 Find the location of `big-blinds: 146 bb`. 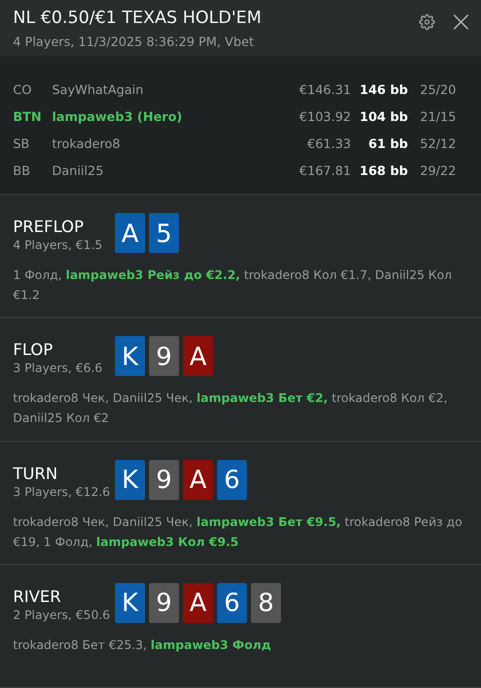

big-blinds: 146 bb is located at coordinates (383, 90).